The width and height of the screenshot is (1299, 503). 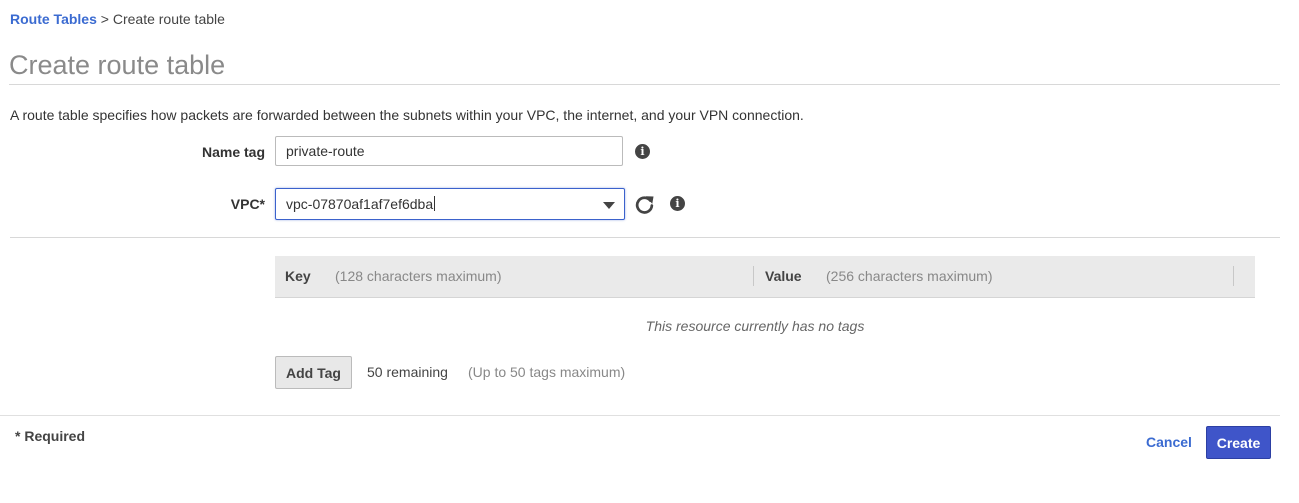 What do you see at coordinates (313, 372) in the screenshot?
I see `add-tag-button: Add Tag` at bounding box center [313, 372].